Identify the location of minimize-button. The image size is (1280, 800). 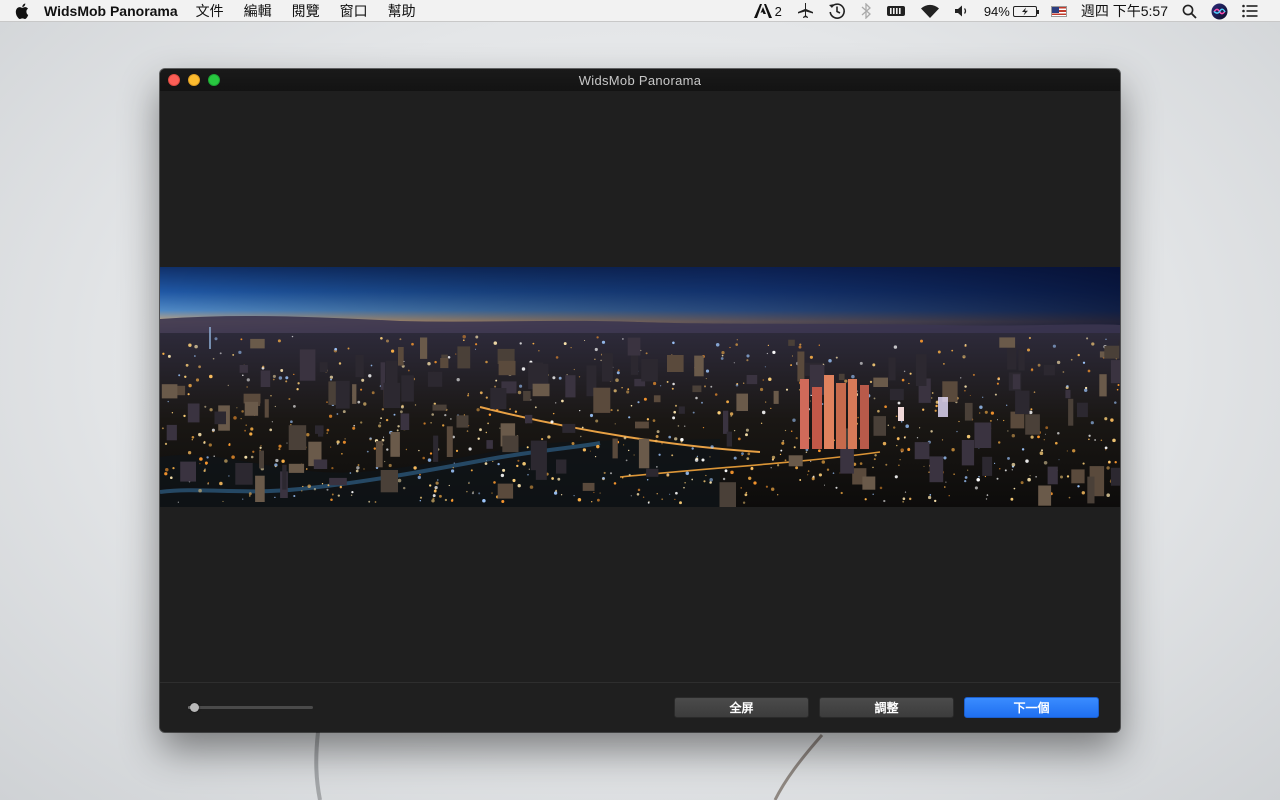
(194, 80).